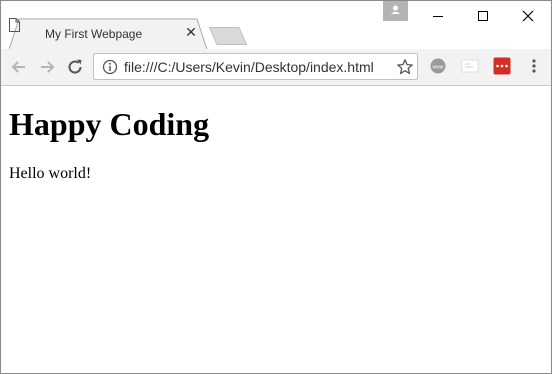  Describe the element at coordinates (94, 34) in the screenshot. I see `tab-title: My First Webpage` at that location.